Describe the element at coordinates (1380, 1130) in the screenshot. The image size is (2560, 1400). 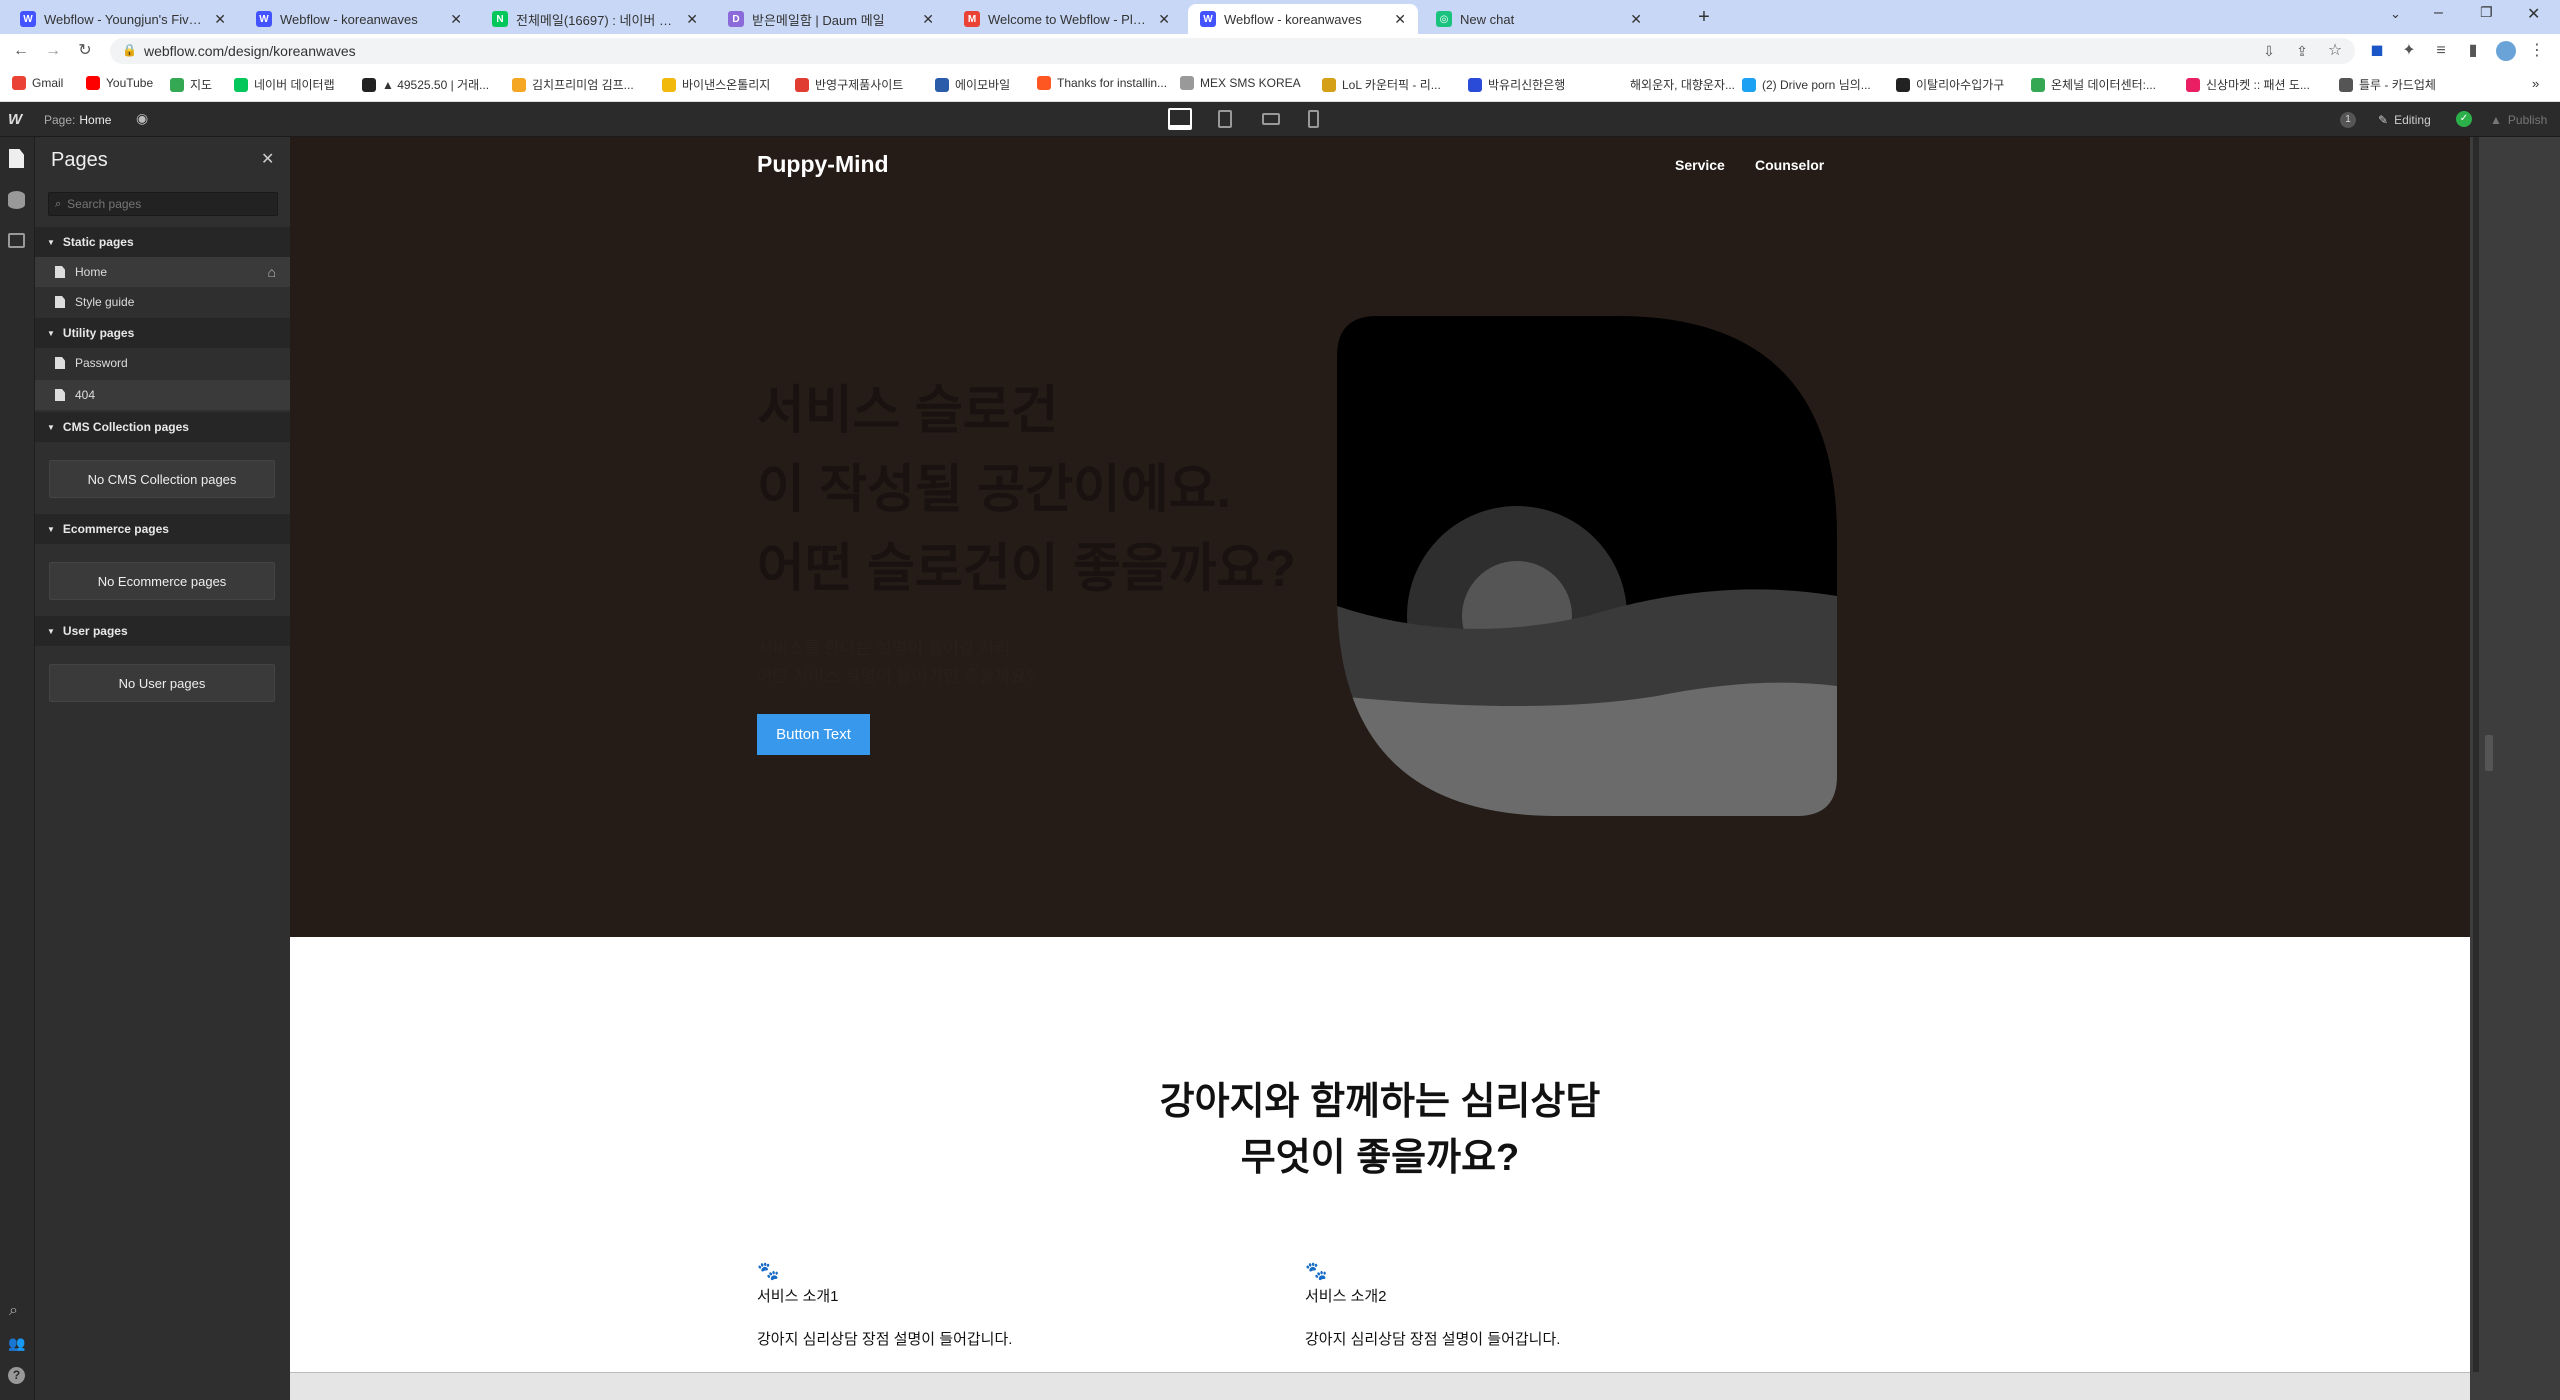
I see `section-heading: 강아지와 함께하는 심리상담 무엇이 좋을까요?` at that location.